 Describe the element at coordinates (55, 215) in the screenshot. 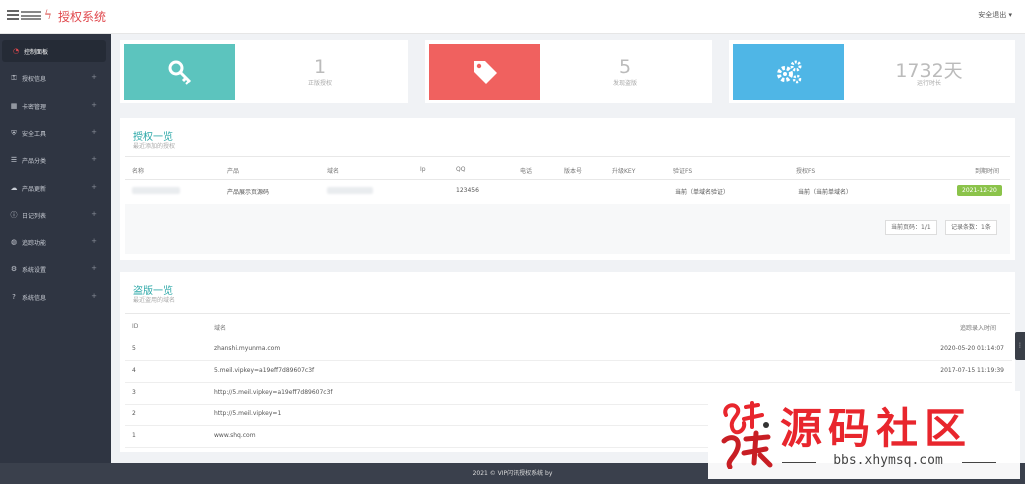

I see `sidebar-item: ⓘ 日记列表 +` at that location.